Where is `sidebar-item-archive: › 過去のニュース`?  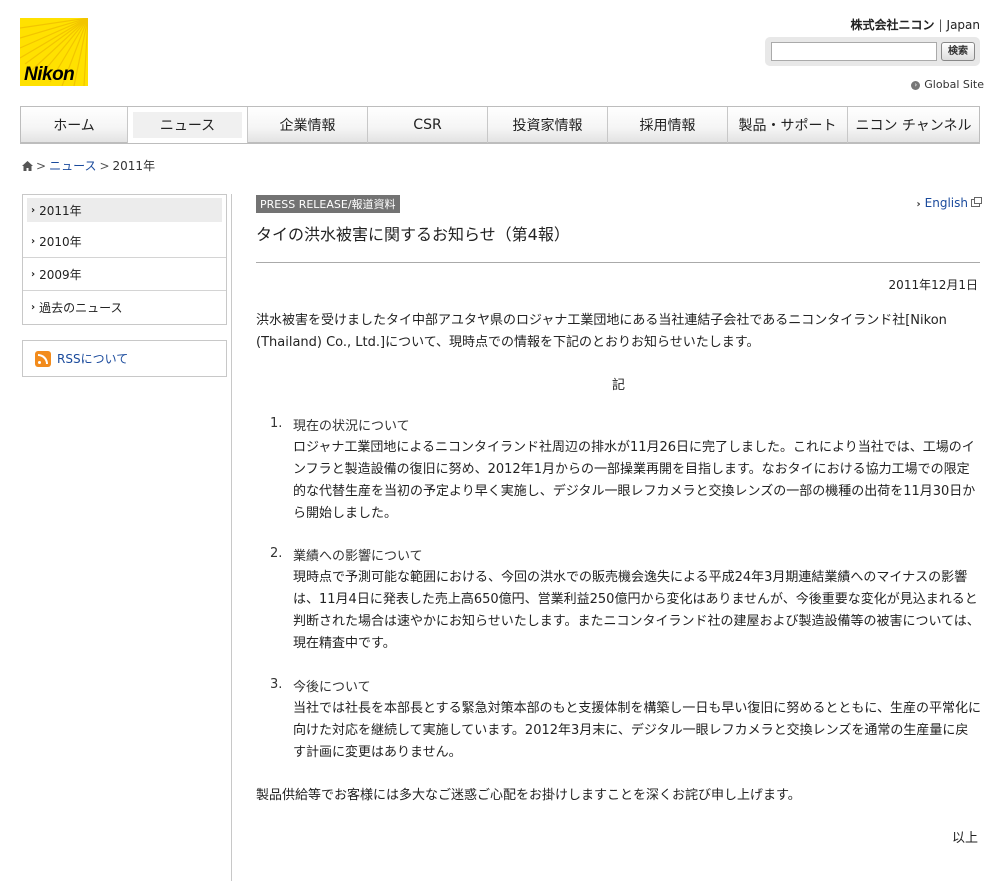 sidebar-item-archive: › 過去のニュース is located at coordinates (124, 307).